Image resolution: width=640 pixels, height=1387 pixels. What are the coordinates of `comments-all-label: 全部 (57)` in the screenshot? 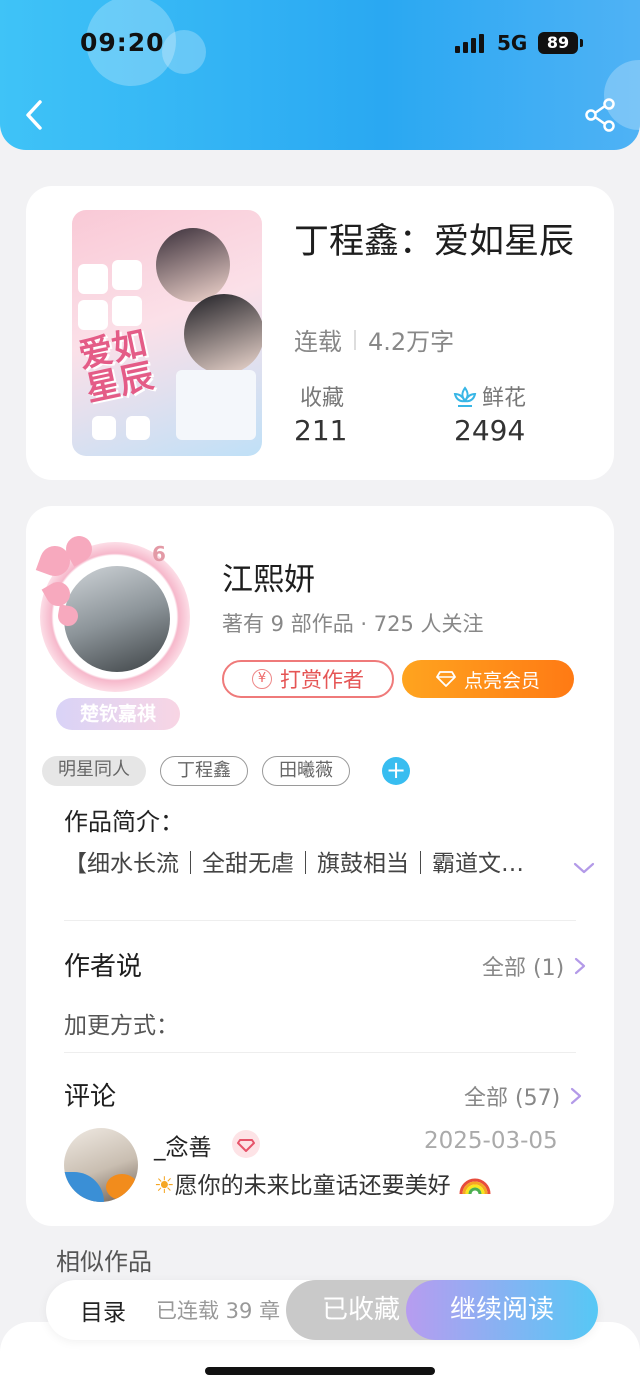 It's located at (512, 1098).